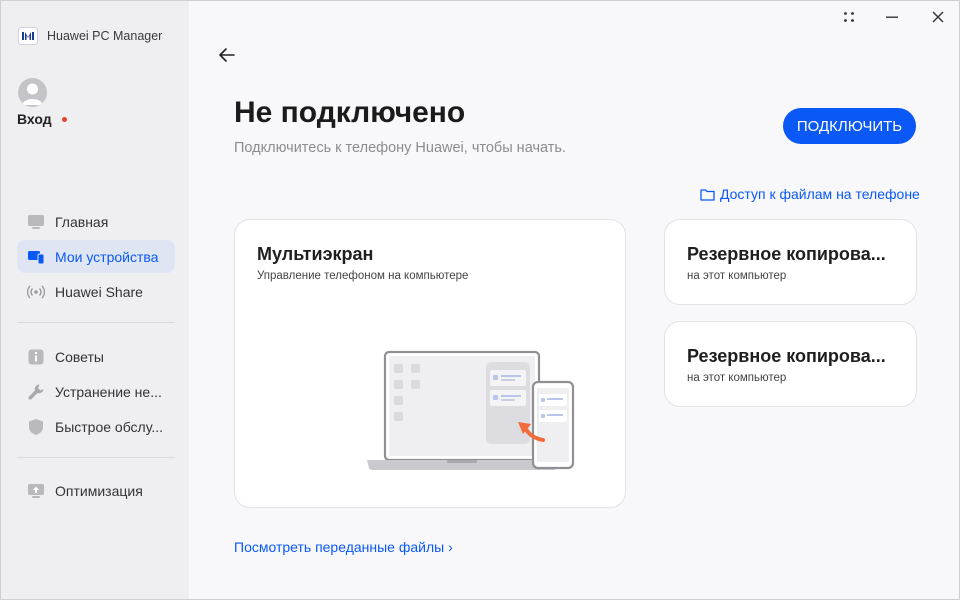 The height and width of the screenshot is (600, 960). What do you see at coordinates (820, 194) in the screenshot?
I see `phone-files-link-label: Доступ к файлам на телефоне` at bounding box center [820, 194].